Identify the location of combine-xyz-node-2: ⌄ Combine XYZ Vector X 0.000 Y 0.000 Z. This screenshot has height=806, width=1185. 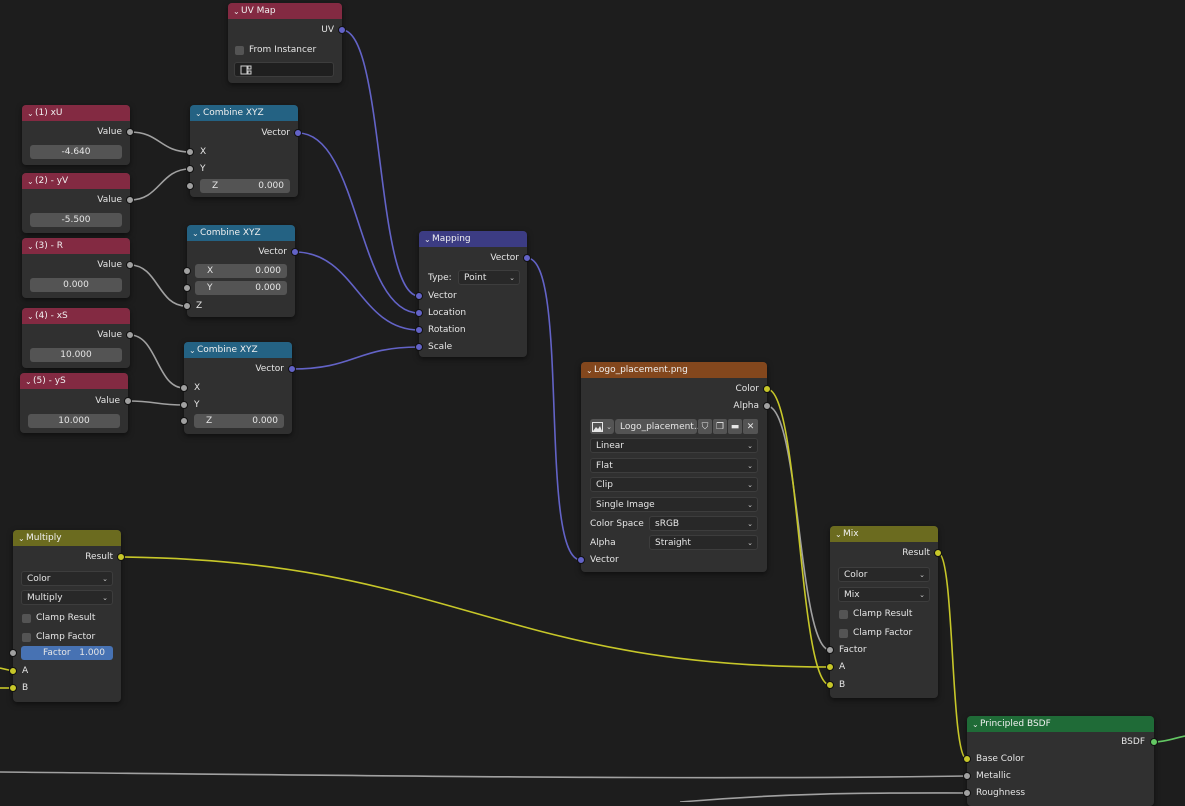
(241, 271).